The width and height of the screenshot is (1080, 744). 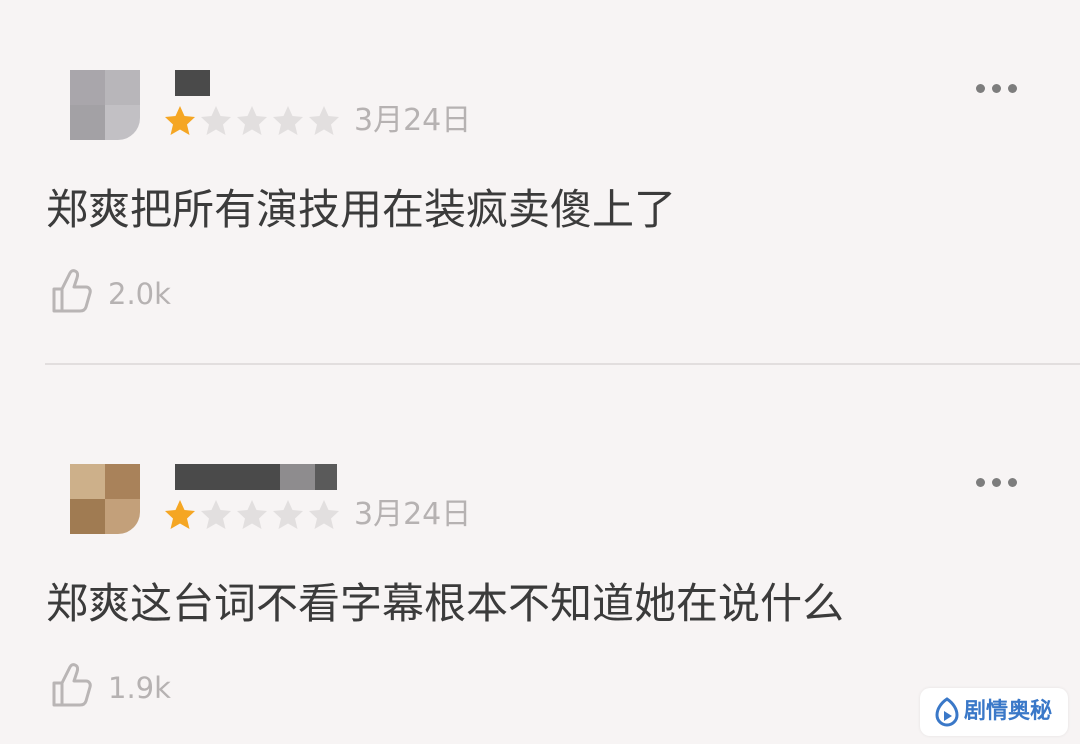 I want to click on watermark-badge: 剧情奥秘, so click(x=994, y=712).